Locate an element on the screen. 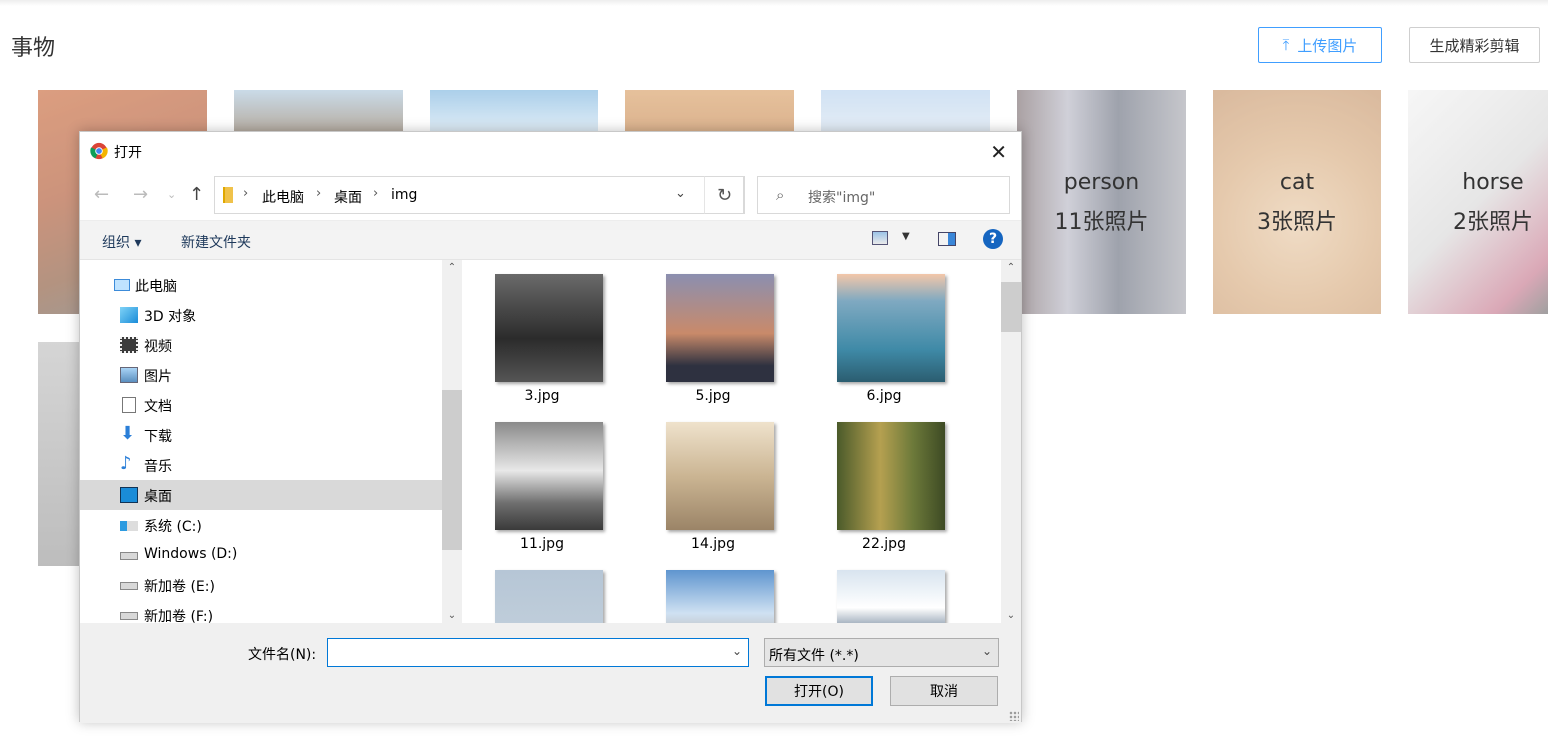  generate-highlight-button: 生成精彩剪辑 is located at coordinates (1474, 45).